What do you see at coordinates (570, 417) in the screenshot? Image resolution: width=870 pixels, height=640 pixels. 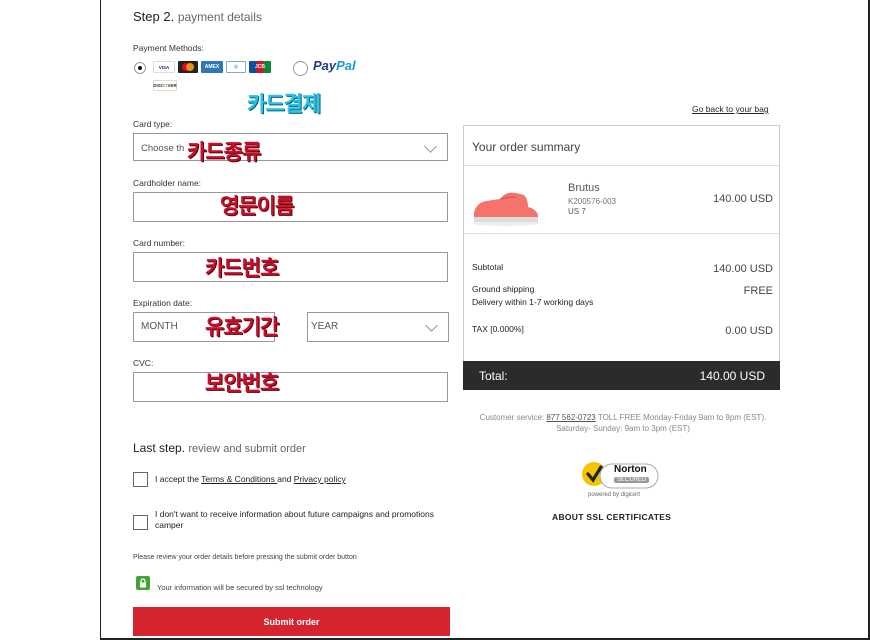 I see `phone-link: 877 562-0723` at bounding box center [570, 417].